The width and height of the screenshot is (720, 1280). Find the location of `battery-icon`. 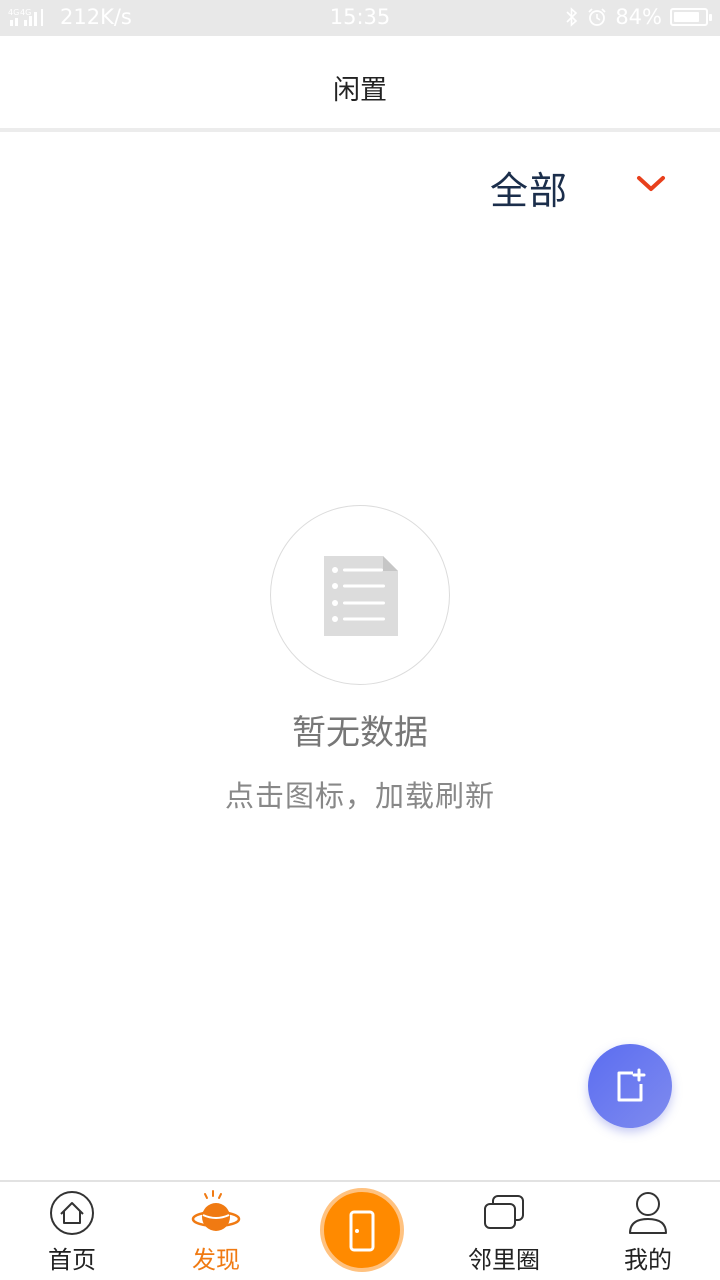

battery-icon is located at coordinates (691, 17).